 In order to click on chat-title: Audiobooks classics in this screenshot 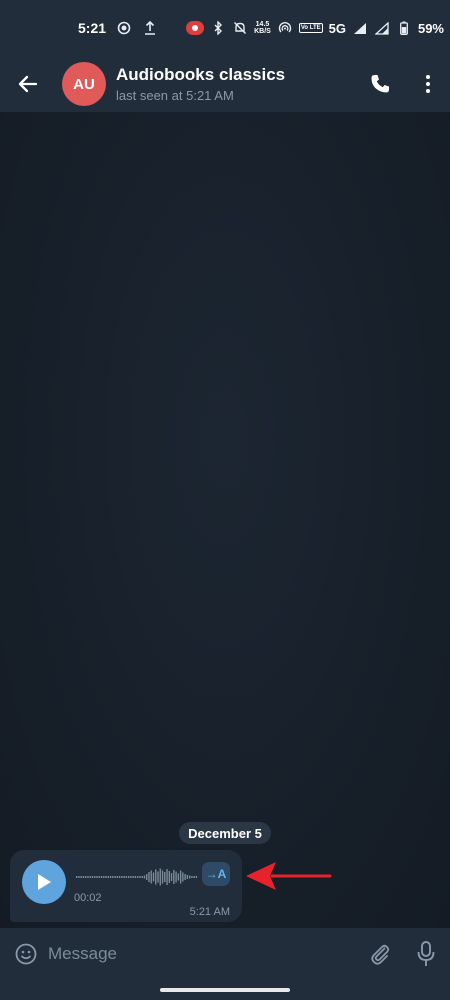, I will do `click(200, 75)`.